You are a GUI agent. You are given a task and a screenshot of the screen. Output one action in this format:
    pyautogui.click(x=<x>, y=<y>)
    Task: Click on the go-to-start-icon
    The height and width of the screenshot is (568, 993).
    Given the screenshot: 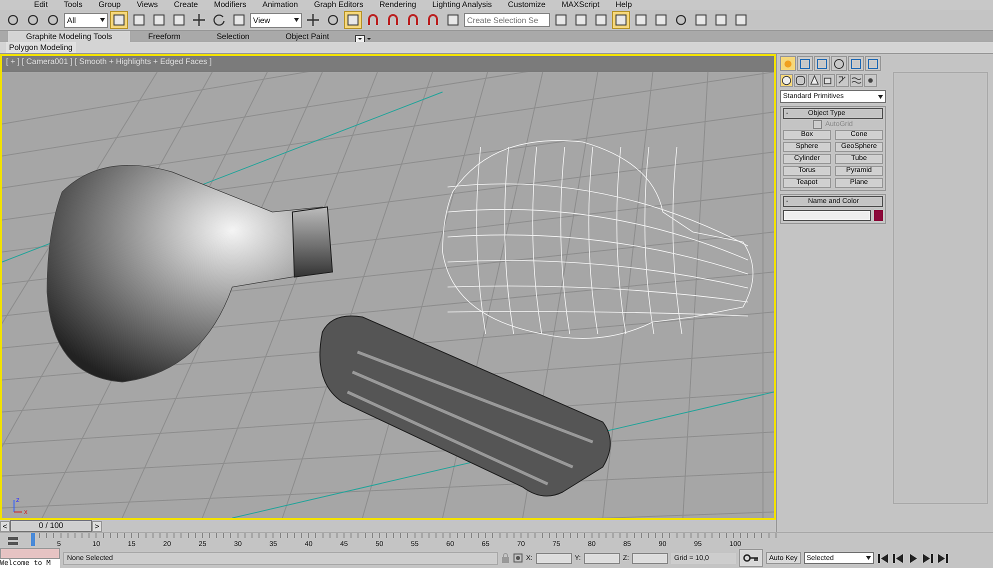 What is the action you would take?
    pyautogui.click(x=883, y=558)
    